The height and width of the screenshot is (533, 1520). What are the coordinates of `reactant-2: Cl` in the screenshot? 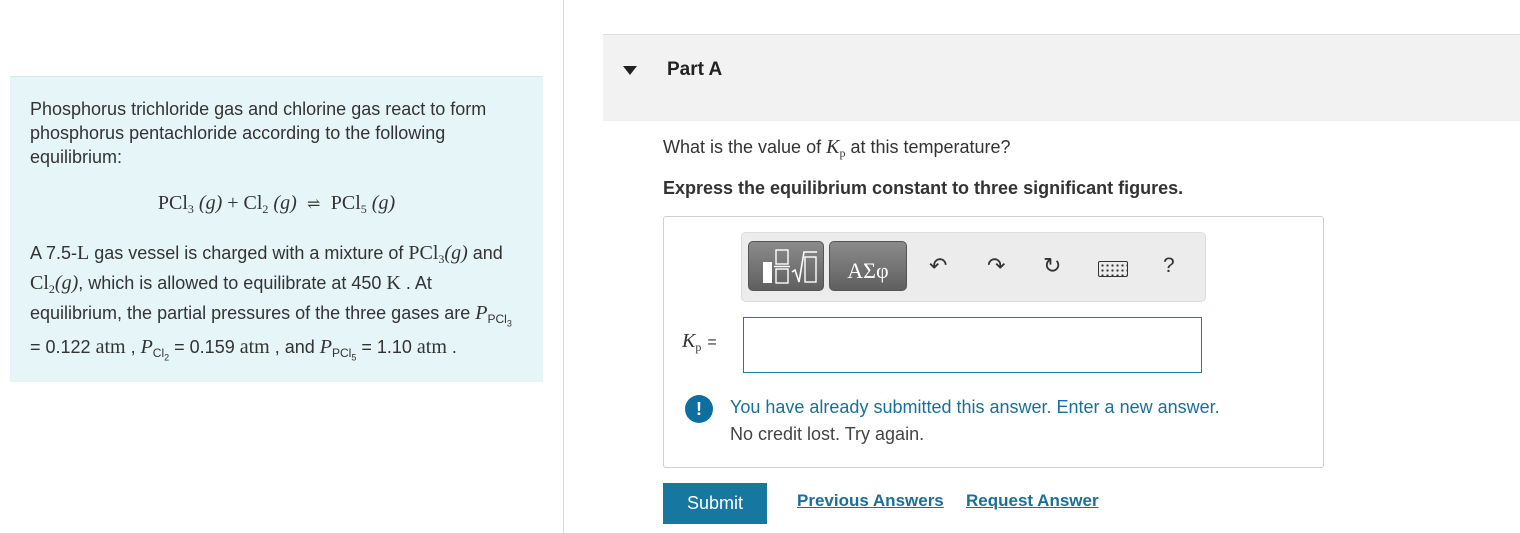 It's located at (253, 203).